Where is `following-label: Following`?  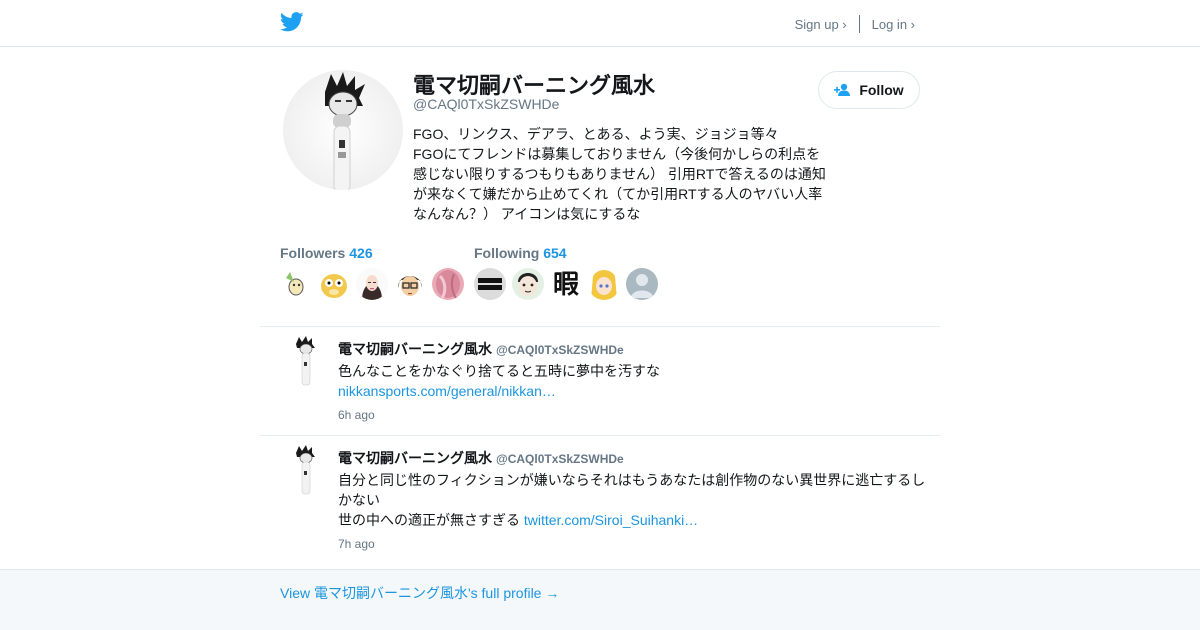 following-label: Following is located at coordinates (507, 253).